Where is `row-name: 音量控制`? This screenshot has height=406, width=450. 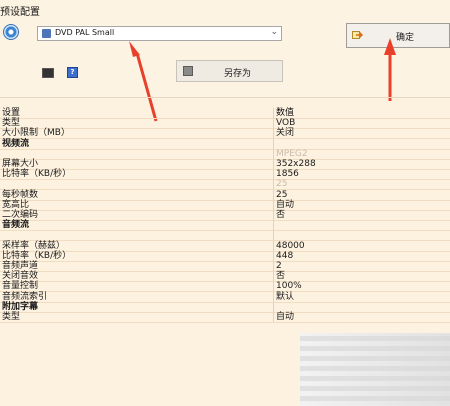
row-name: 音量控制 is located at coordinates (20, 286).